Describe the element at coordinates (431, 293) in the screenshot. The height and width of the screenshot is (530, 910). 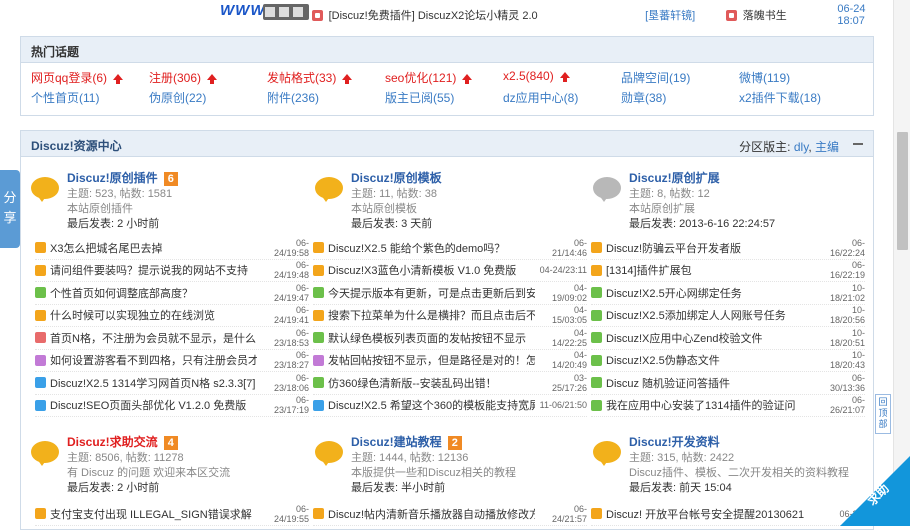
I see `thread-title-link: 今天提示版本有更新，可是点击更新后到安` at that location.